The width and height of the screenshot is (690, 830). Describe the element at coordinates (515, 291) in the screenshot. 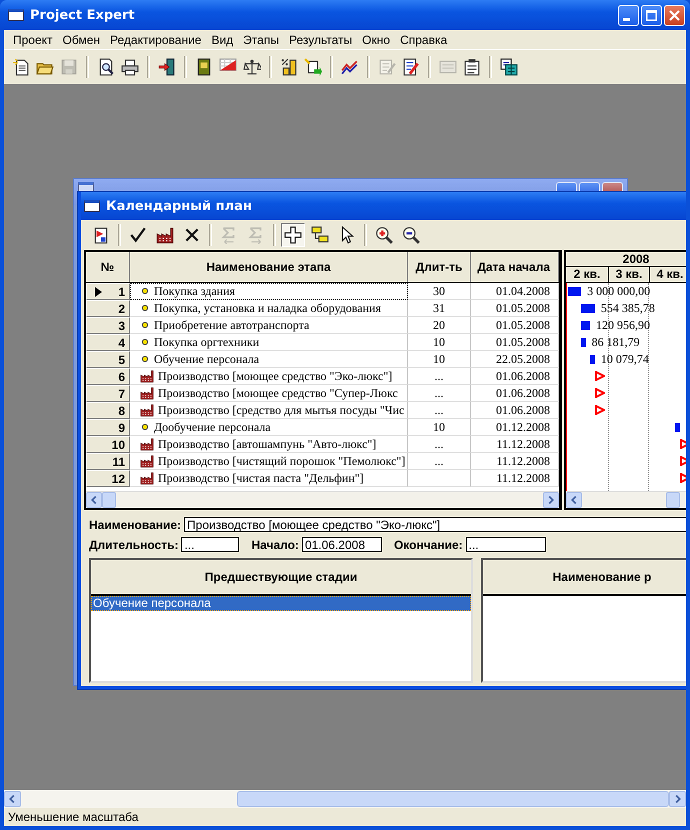

I see `table-cell: 01.04.2008` at that location.